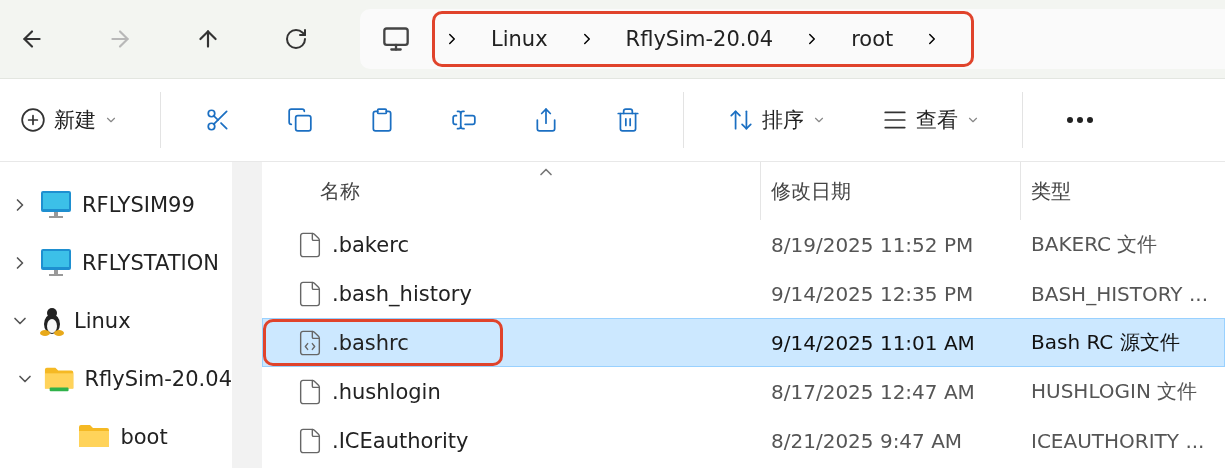 The width and height of the screenshot is (1225, 468). Describe the element at coordinates (116, 263) in the screenshot. I see `tree-item: RFLYSTATION` at that location.